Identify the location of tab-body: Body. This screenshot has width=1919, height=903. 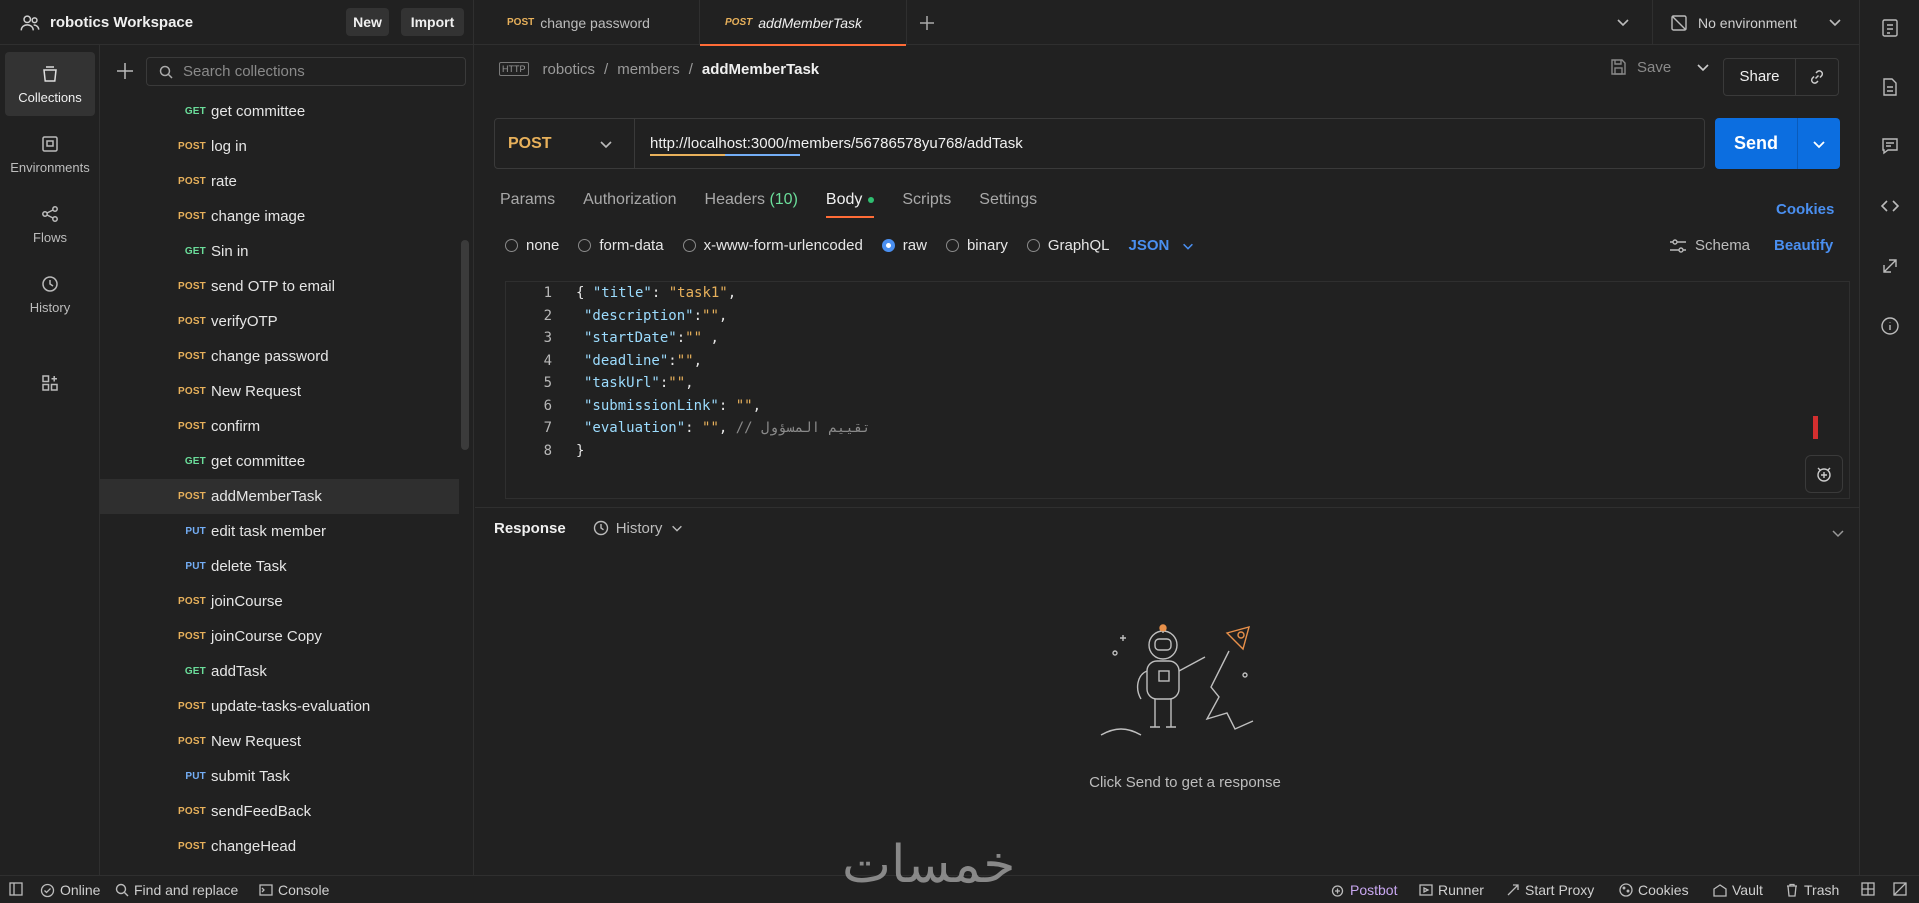
(850, 204).